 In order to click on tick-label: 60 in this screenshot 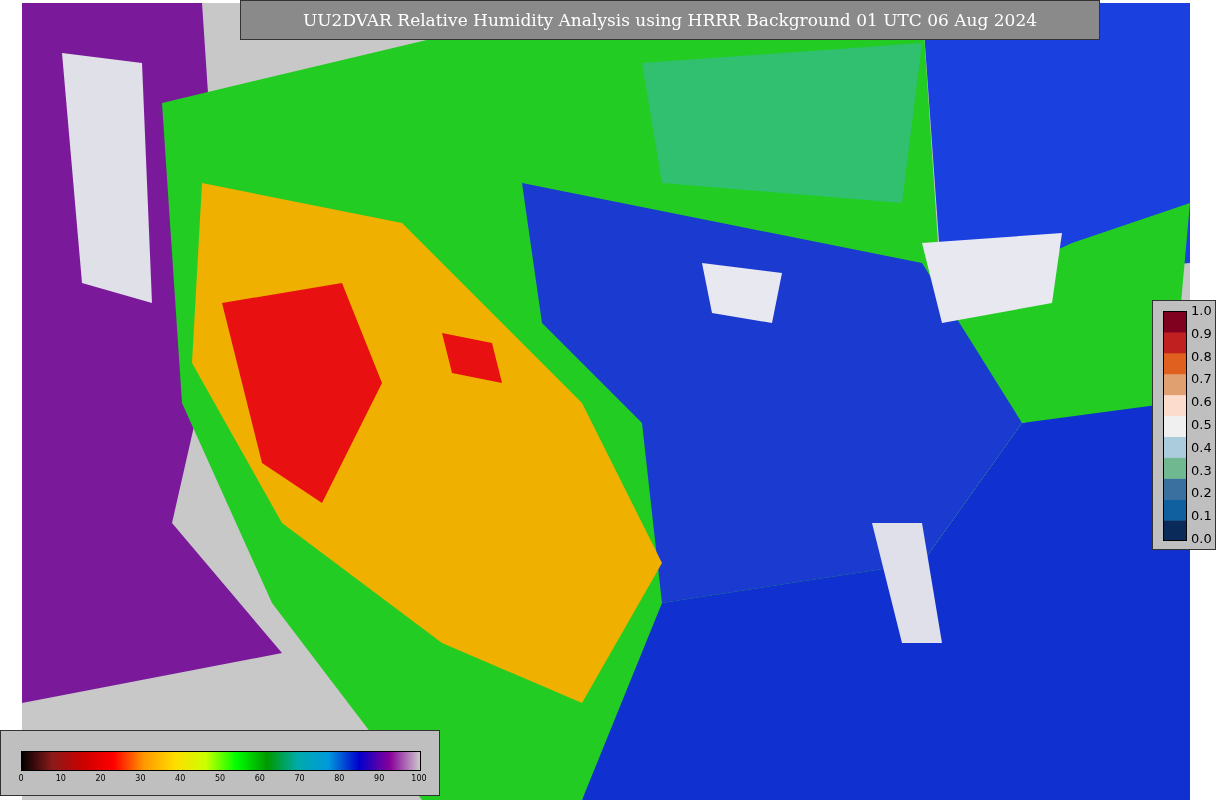, I will do `click(259, 778)`.